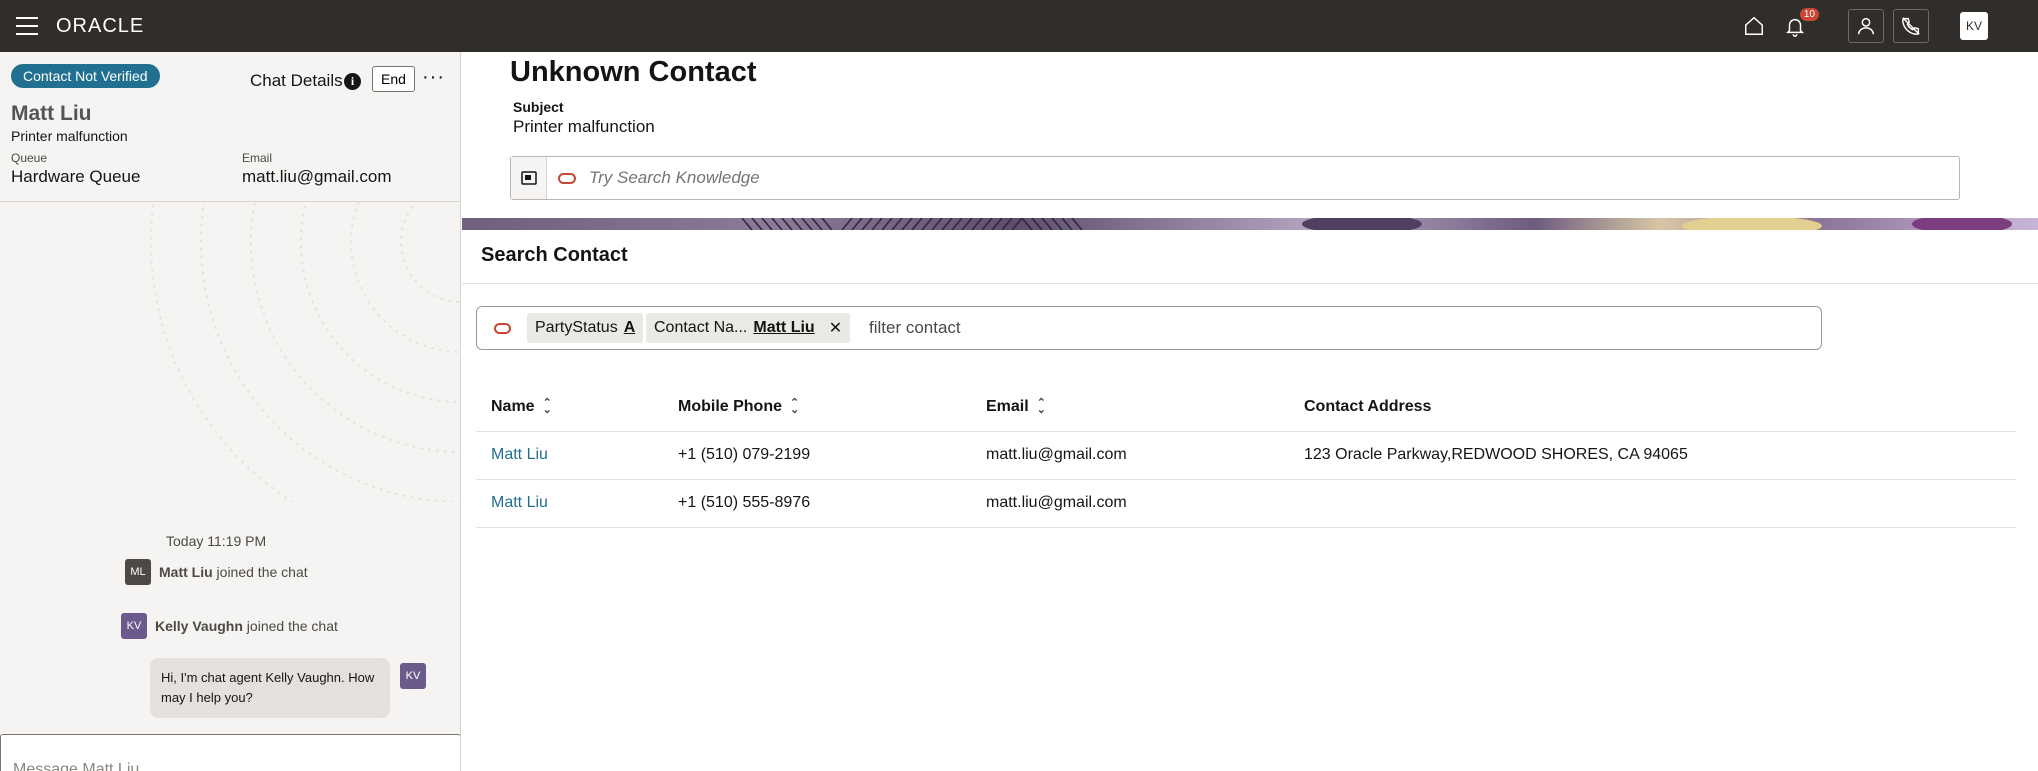 This screenshot has width=2038, height=771. What do you see at coordinates (199, 626) in the screenshot?
I see `event-name: Kelly Vaughn` at bounding box center [199, 626].